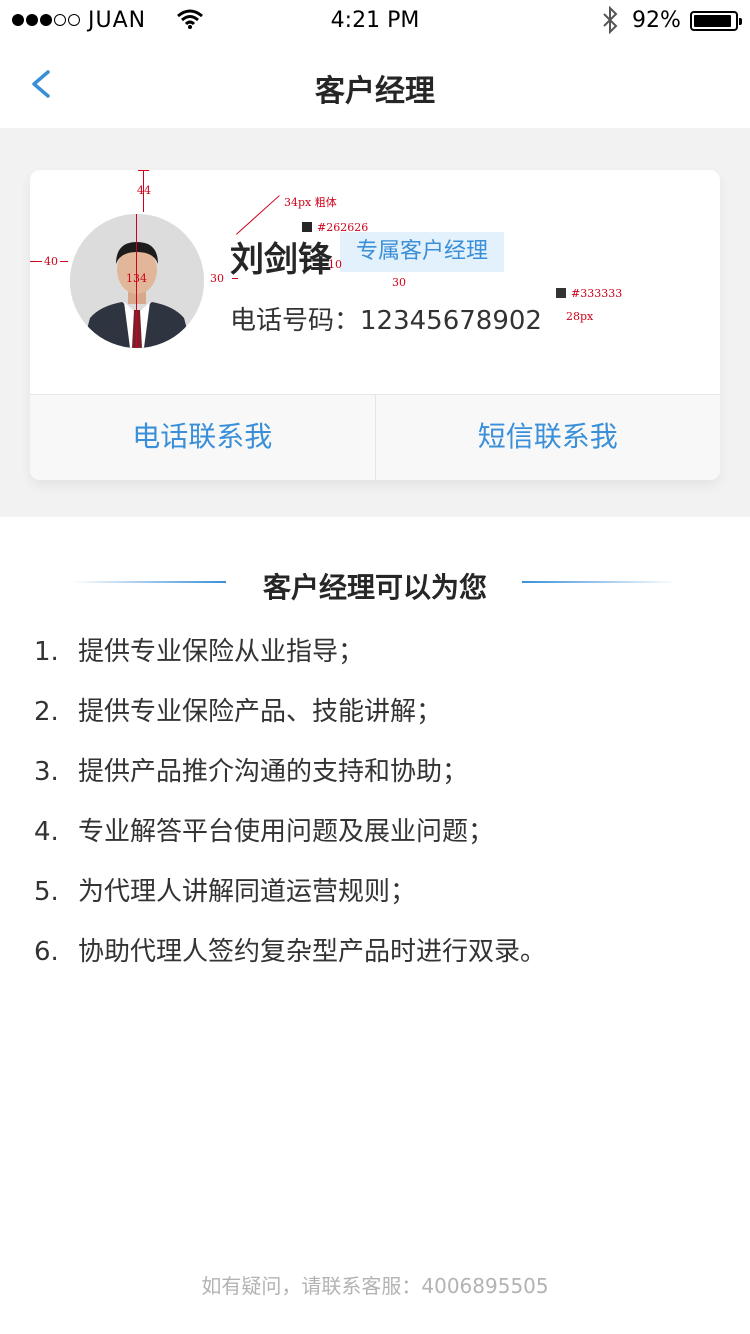  What do you see at coordinates (136, 278) in the screenshot?
I see `annotation-avatar-size: 134` at bounding box center [136, 278].